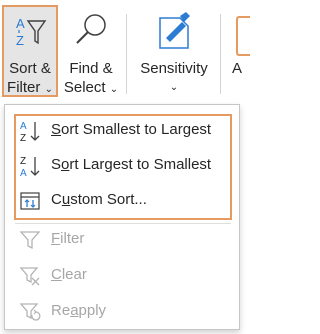 The width and height of the screenshot is (320, 334). I want to click on sort-filter-label-line2: Filter, so click(24, 87).